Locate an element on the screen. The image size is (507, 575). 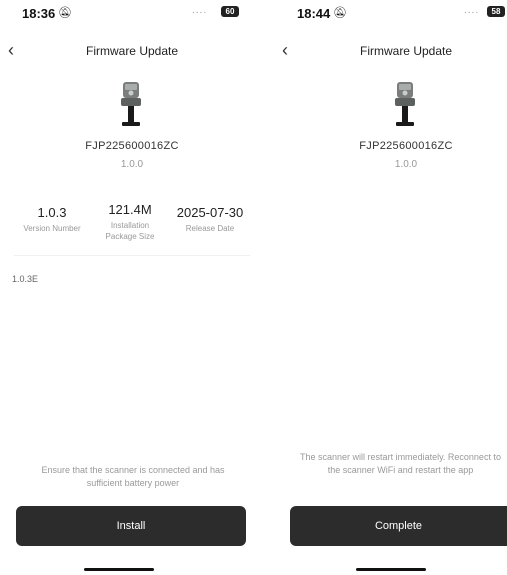
info-value: 1.0.3 is located at coordinates (52, 212).